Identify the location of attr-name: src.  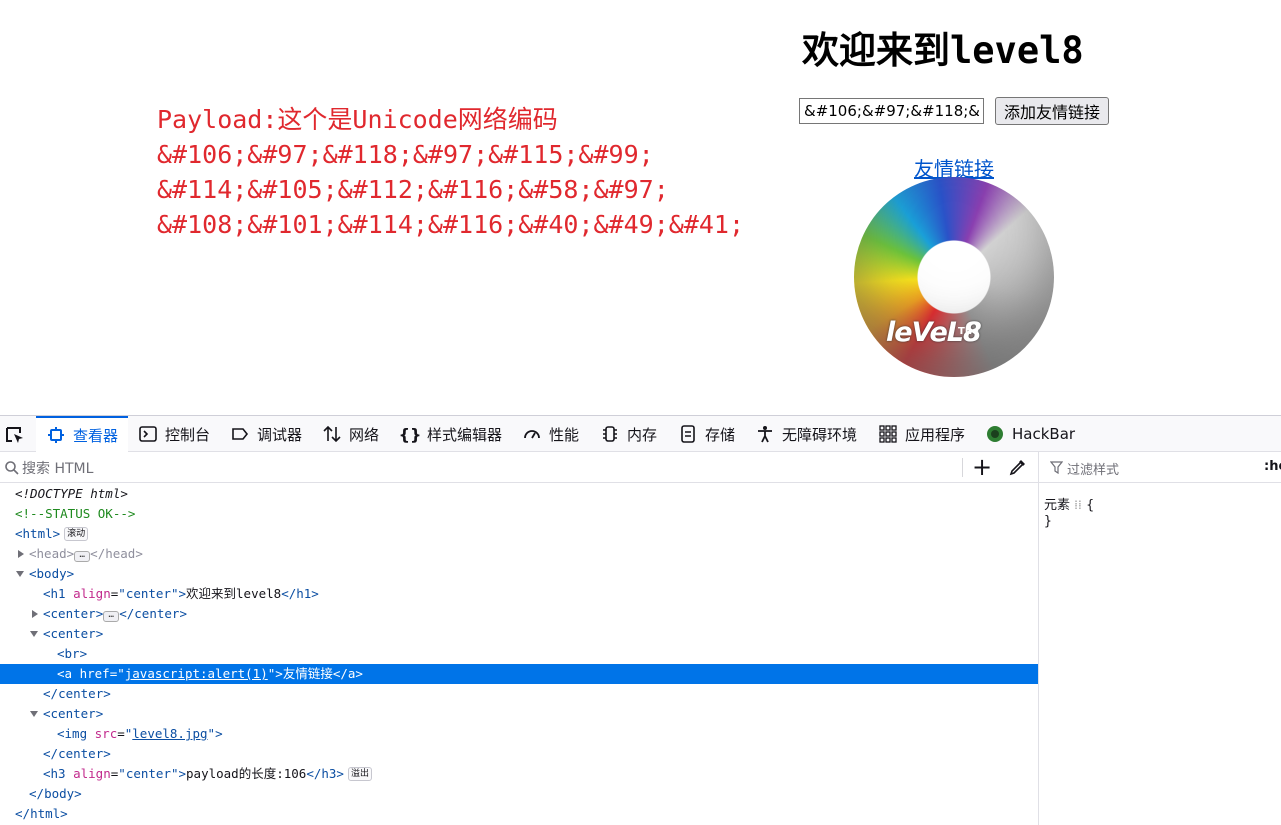
(106, 733).